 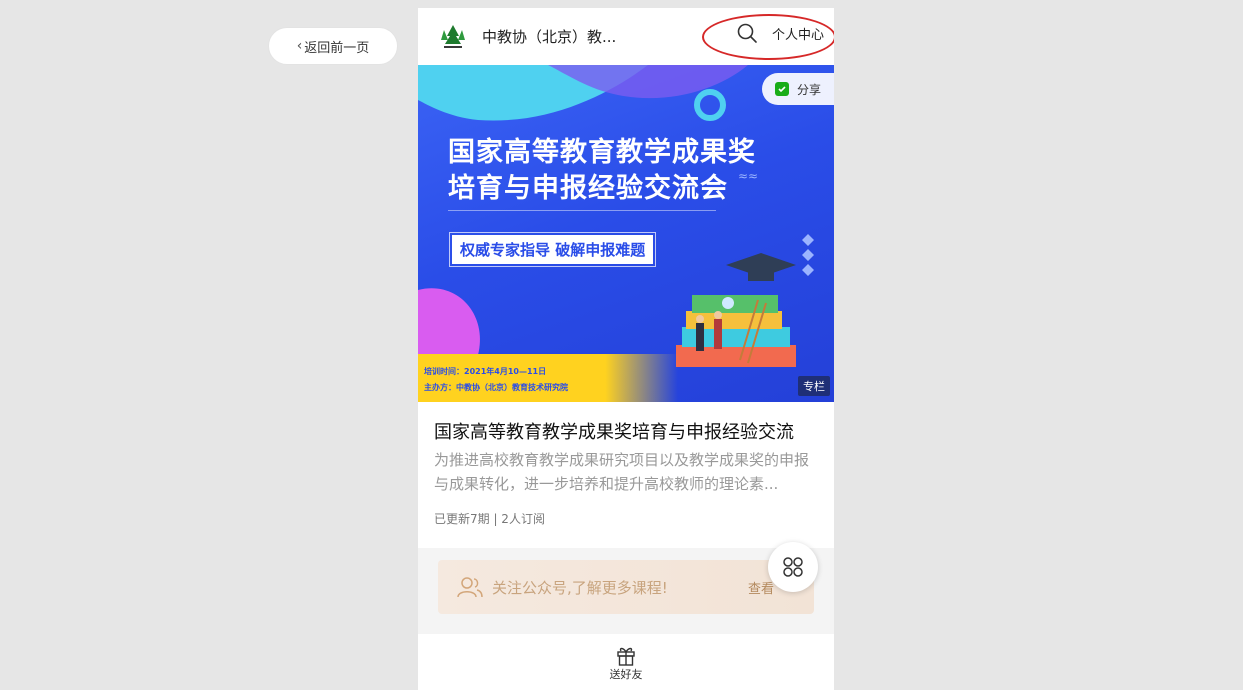 What do you see at coordinates (761, 587) in the screenshot?
I see `view-link: 查看` at bounding box center [761, 587].